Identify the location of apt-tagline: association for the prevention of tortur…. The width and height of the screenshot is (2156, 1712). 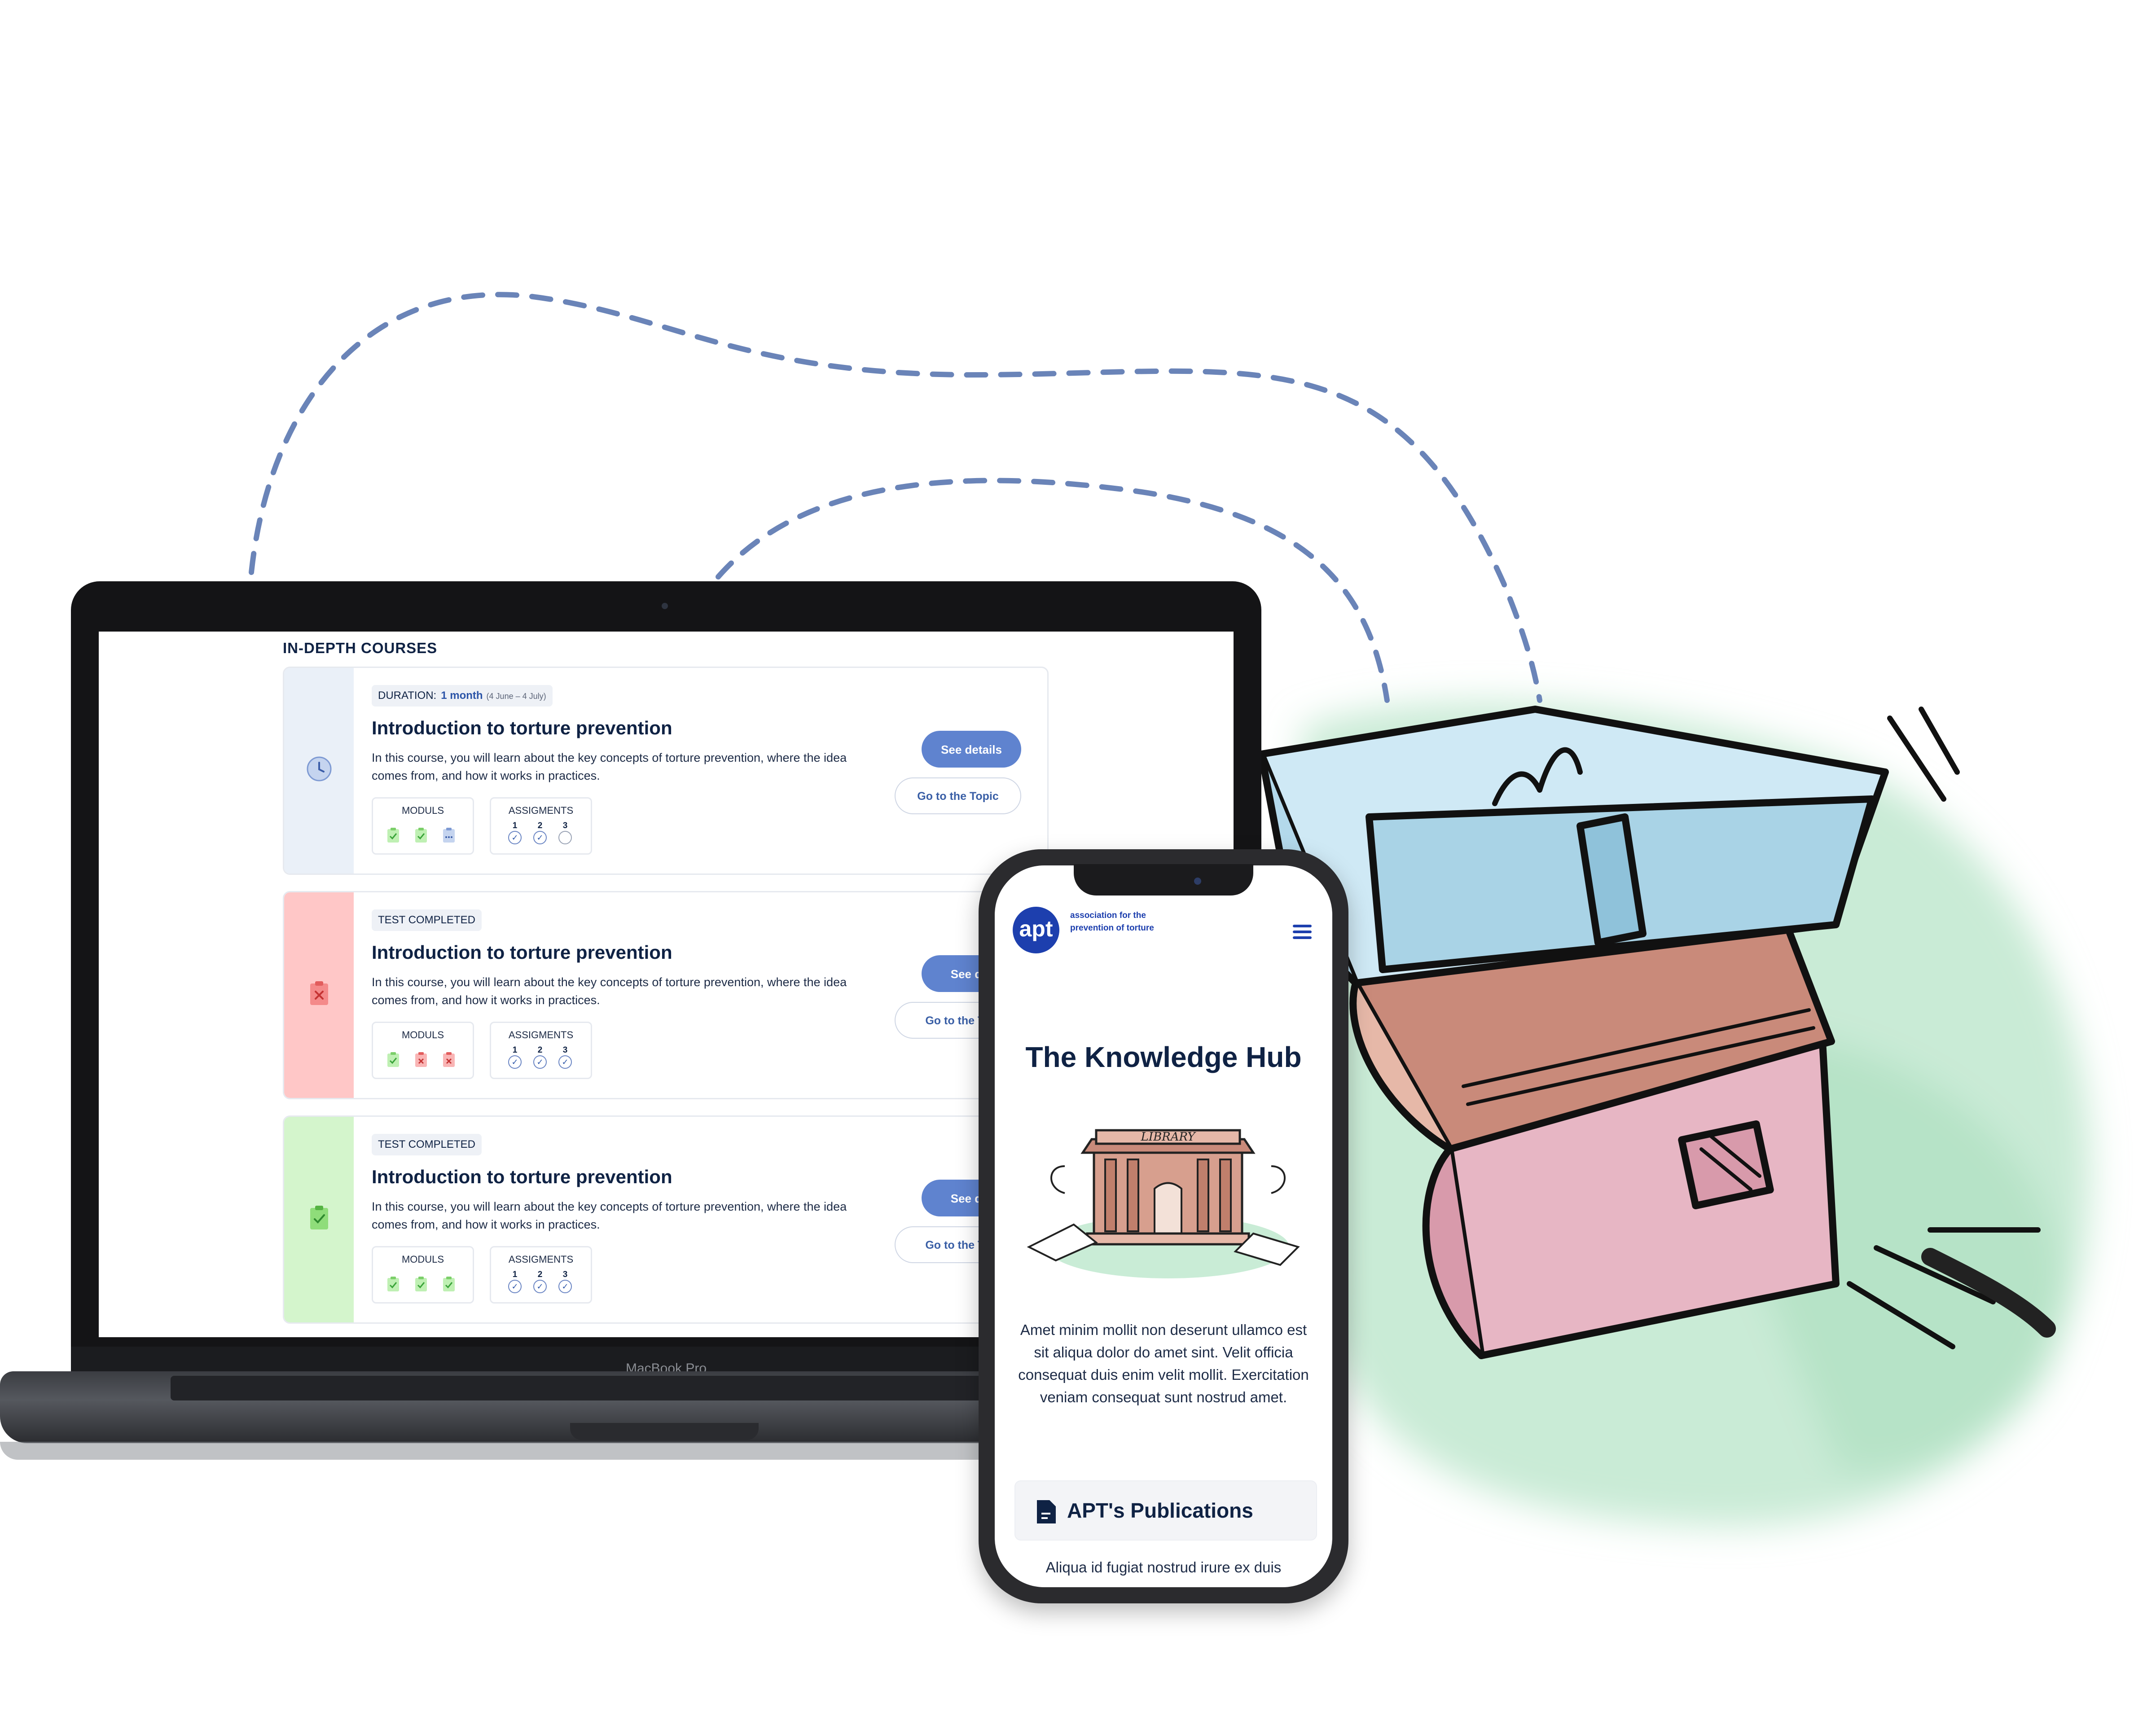
(1112, 922).